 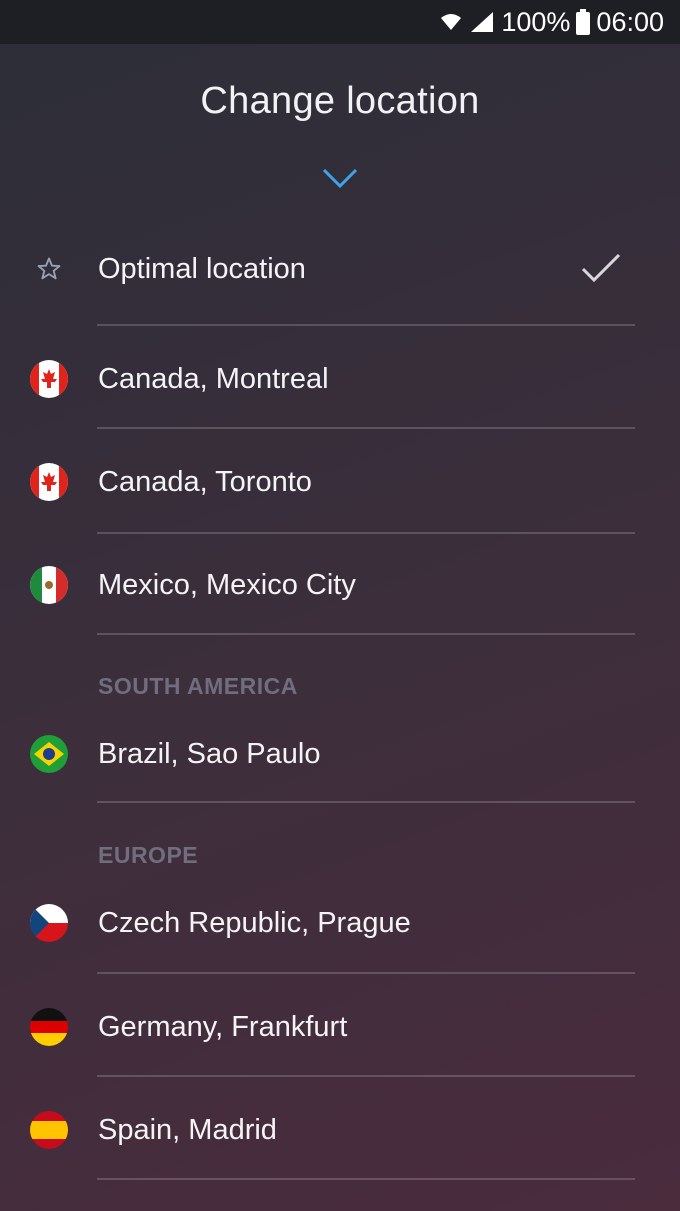 What do you see at coordinates (340, 1130) in the screenshot?
I see `location-item: Spain, Madrid` at bounding box center [340, 1130].